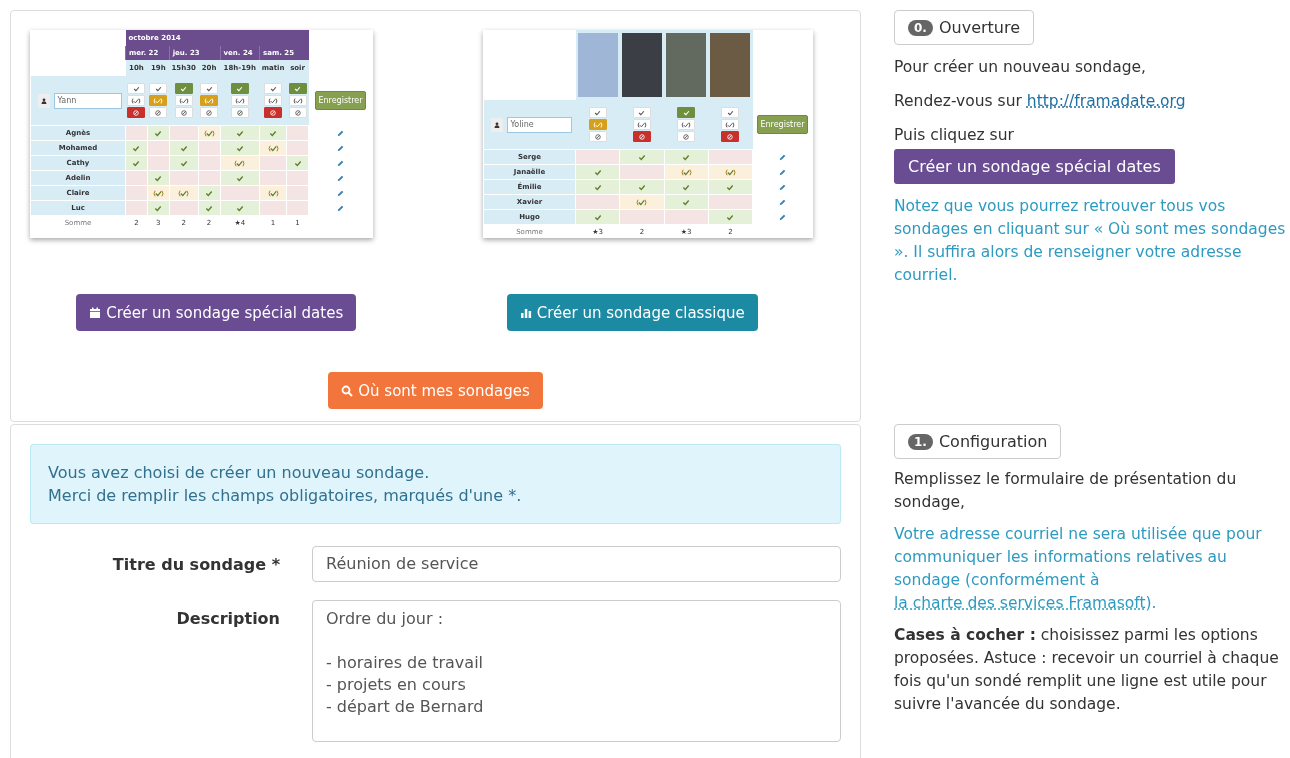  Describe the element at coordinates (1066, 491) in the screenshot. I see `guide-text: Remplissez le formulaire de présentation du sondage,` at that location.